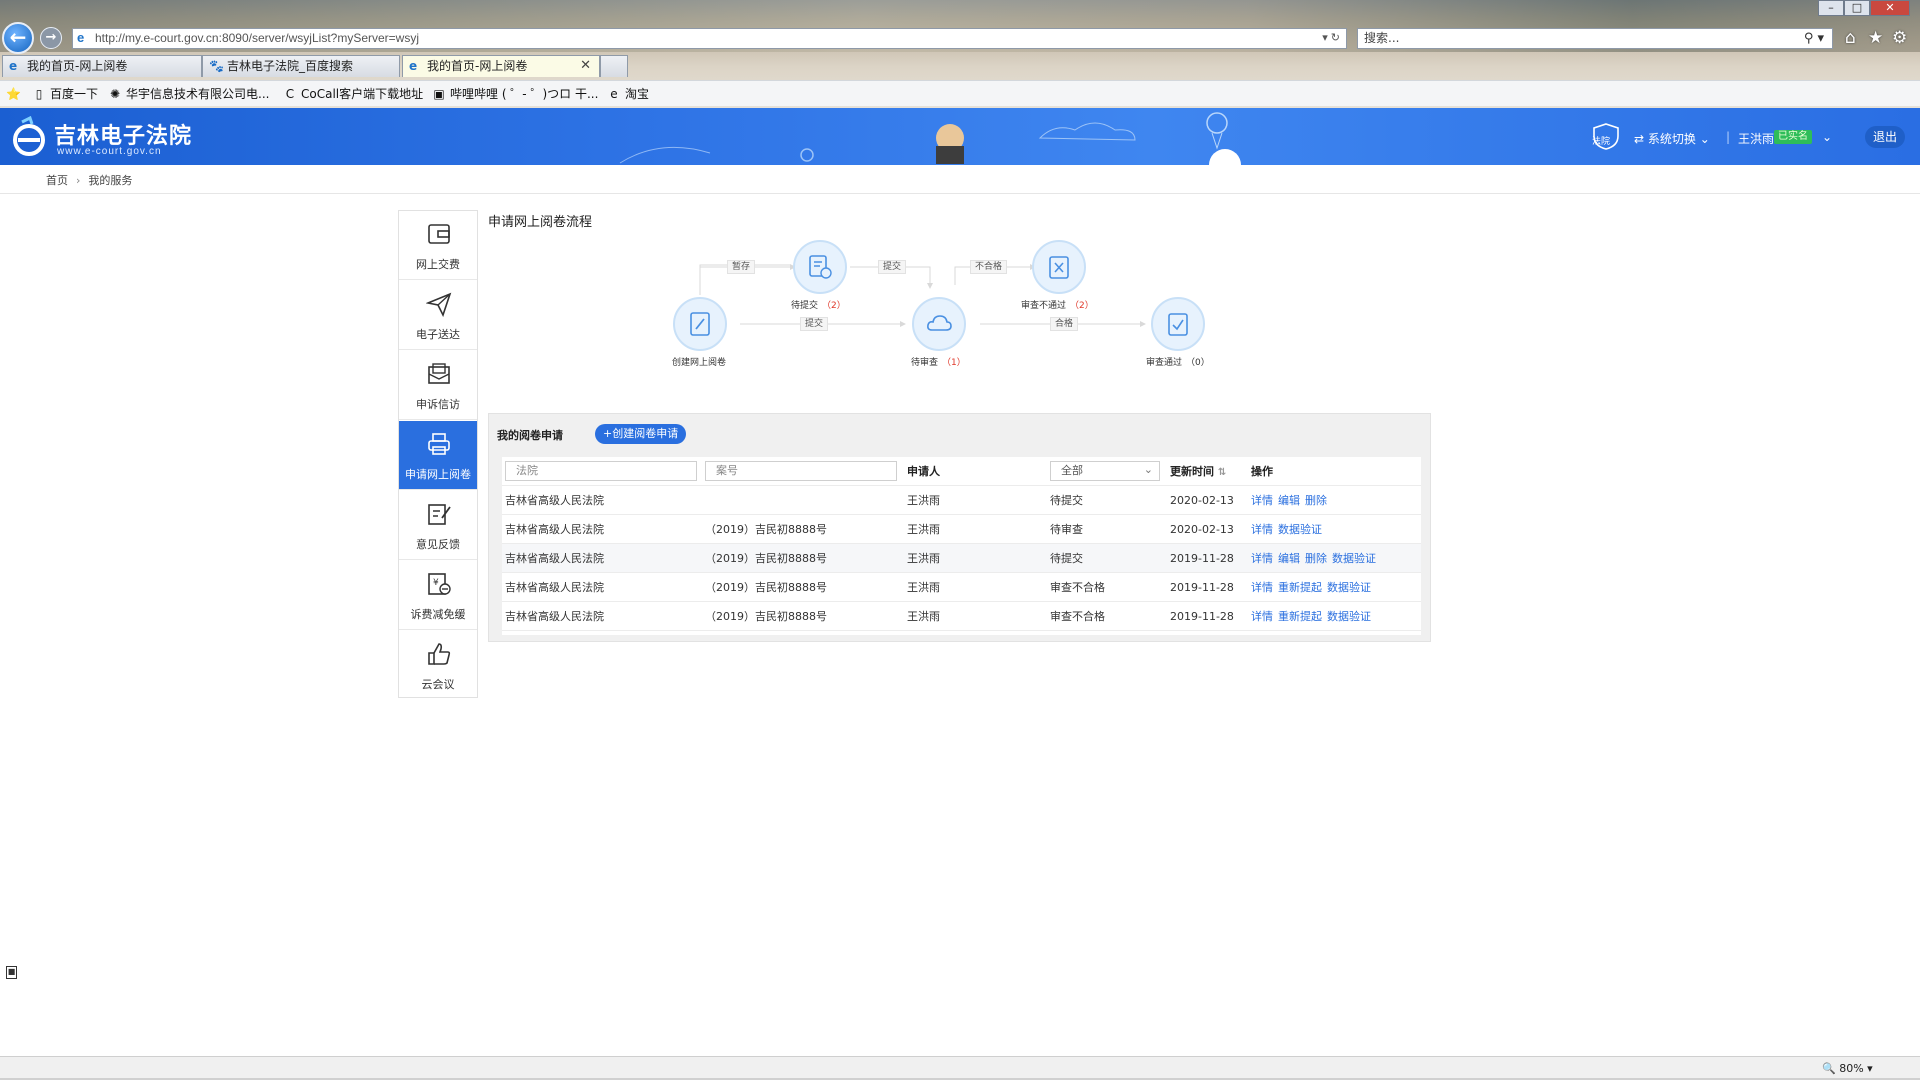 This screenshot has width=1920, height=1080. I want to click on cell-actions: 详情 重新提起 数据验证, so click(1313, 587).